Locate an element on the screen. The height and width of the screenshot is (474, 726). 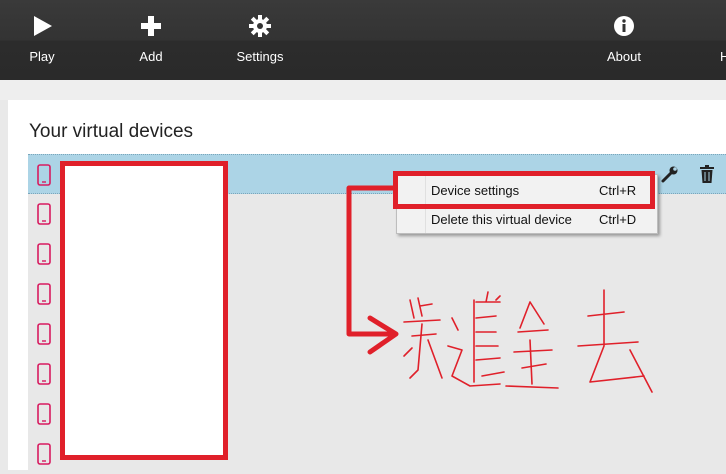
wrench-icon is located at coordinates (670, 174).